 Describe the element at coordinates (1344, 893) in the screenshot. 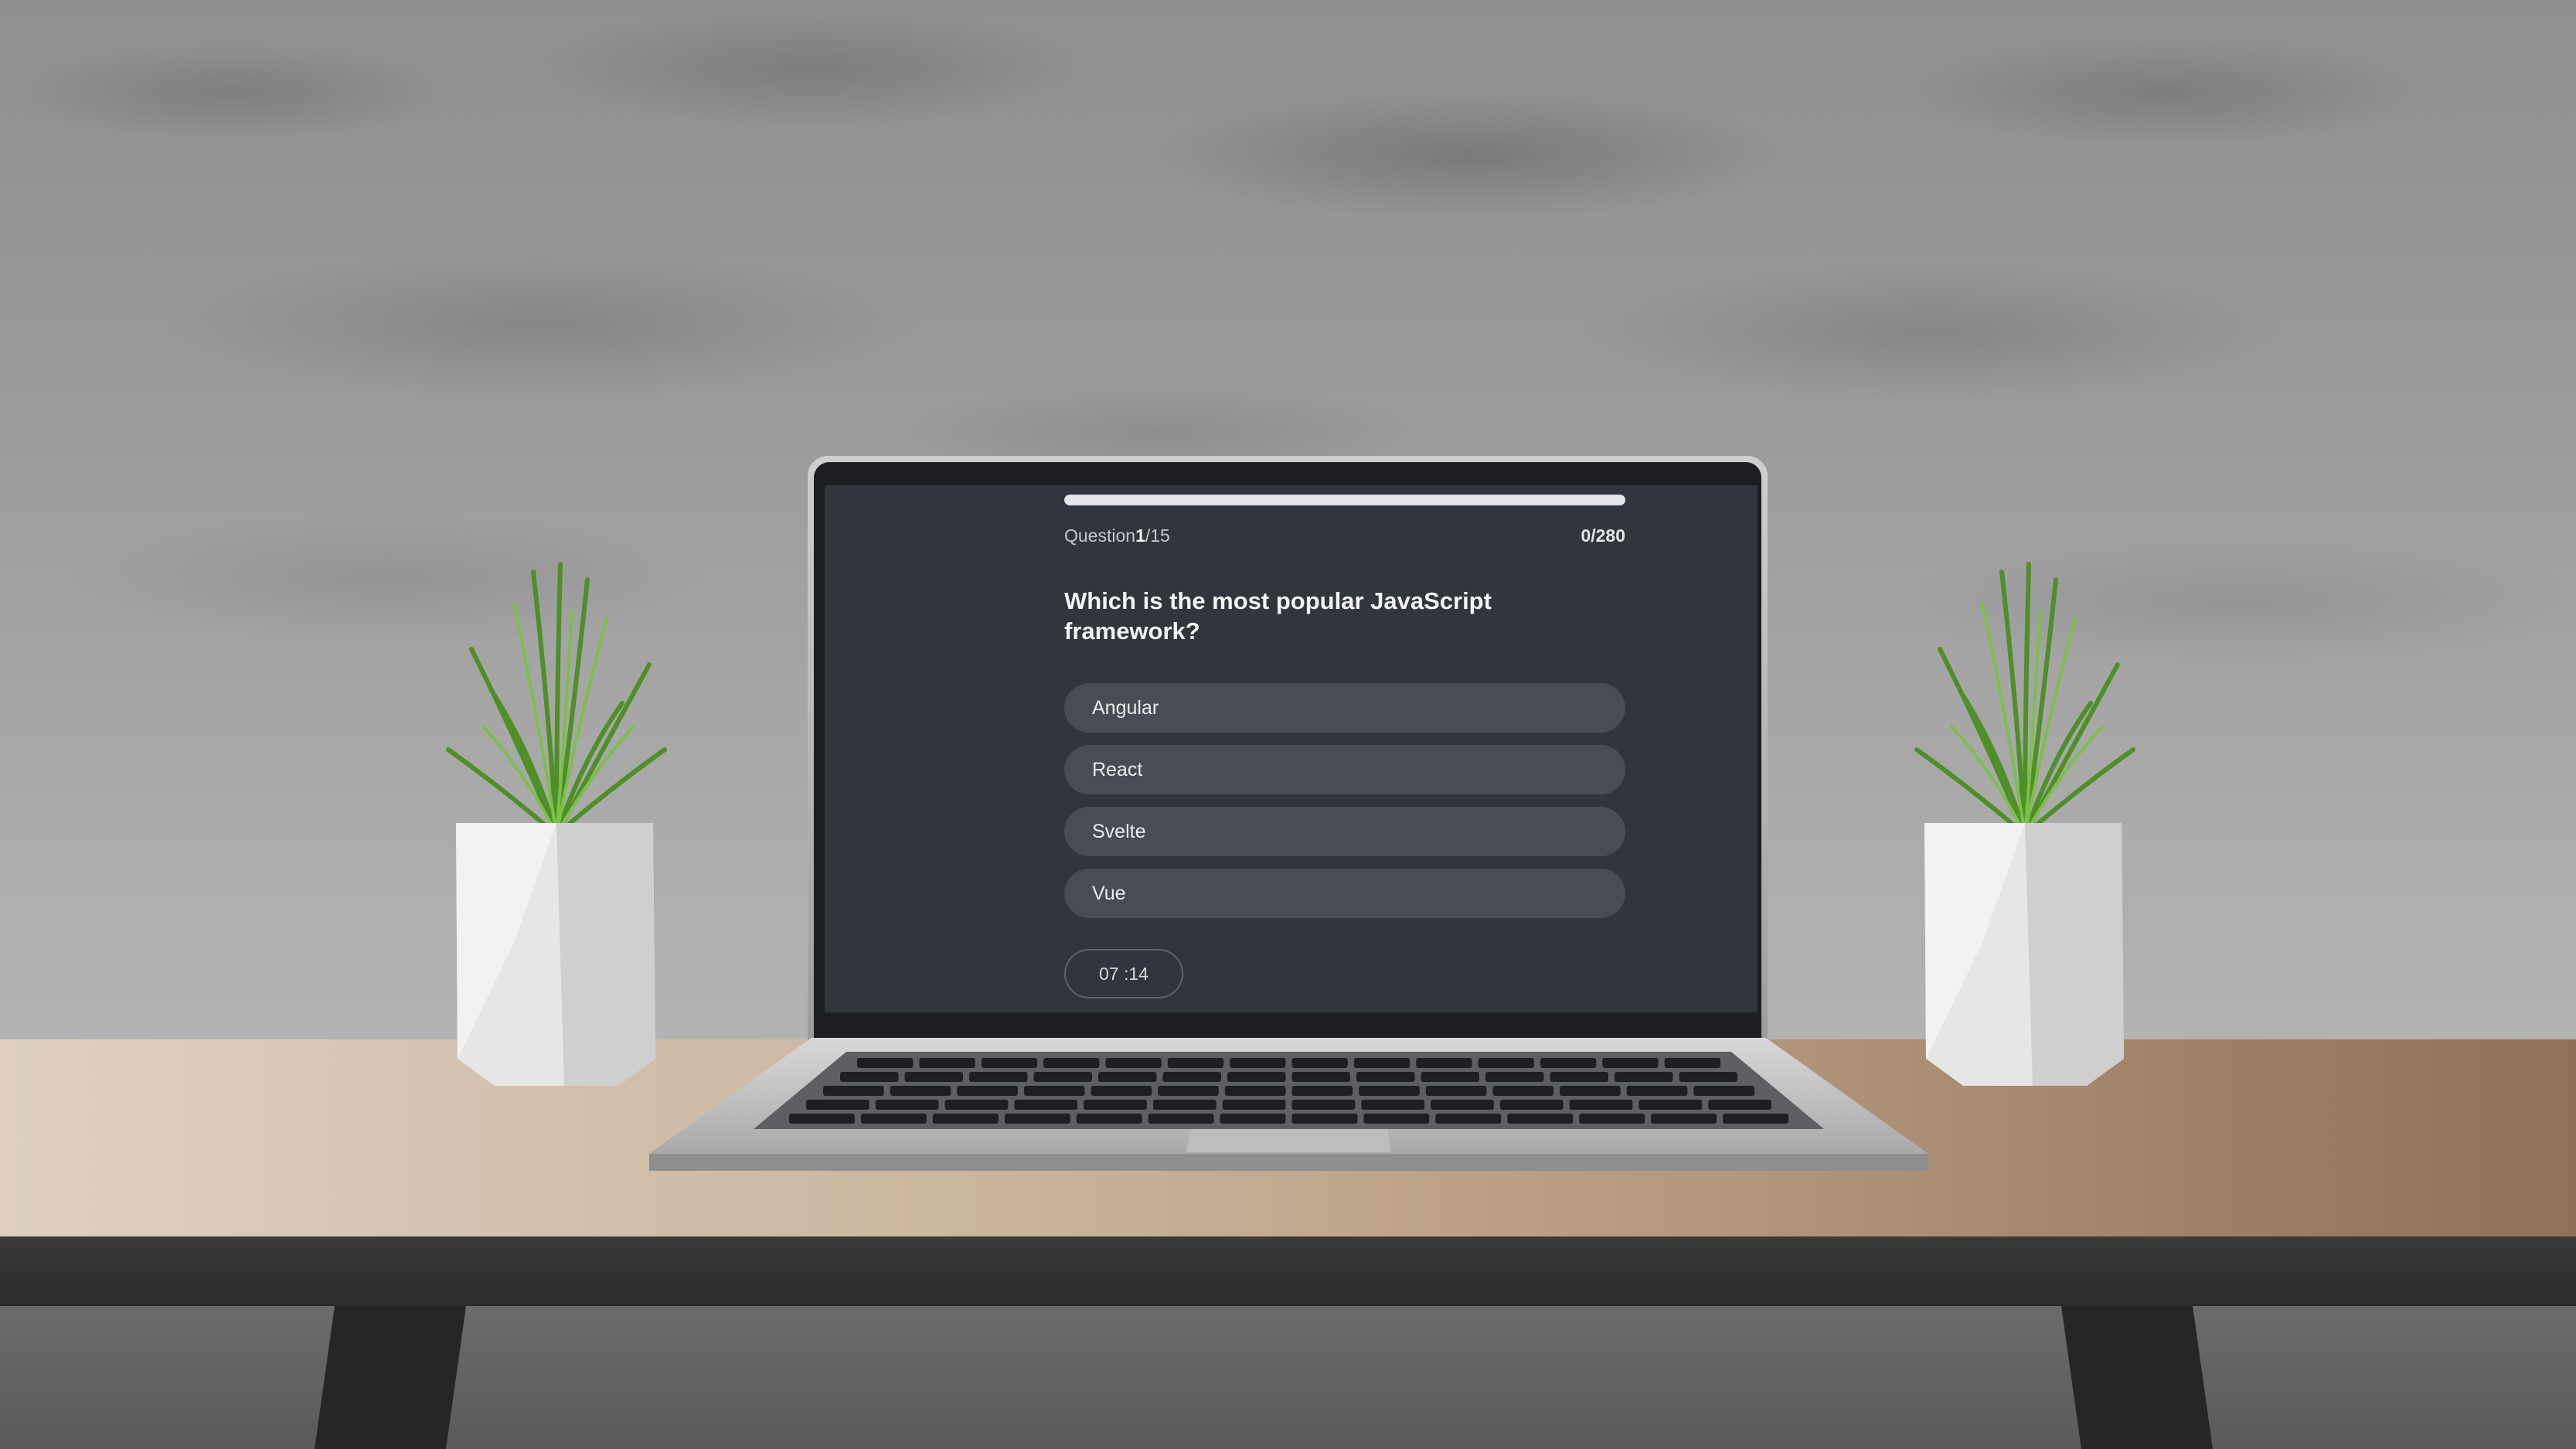

I see `answer-option-vue: Vue` at that location.